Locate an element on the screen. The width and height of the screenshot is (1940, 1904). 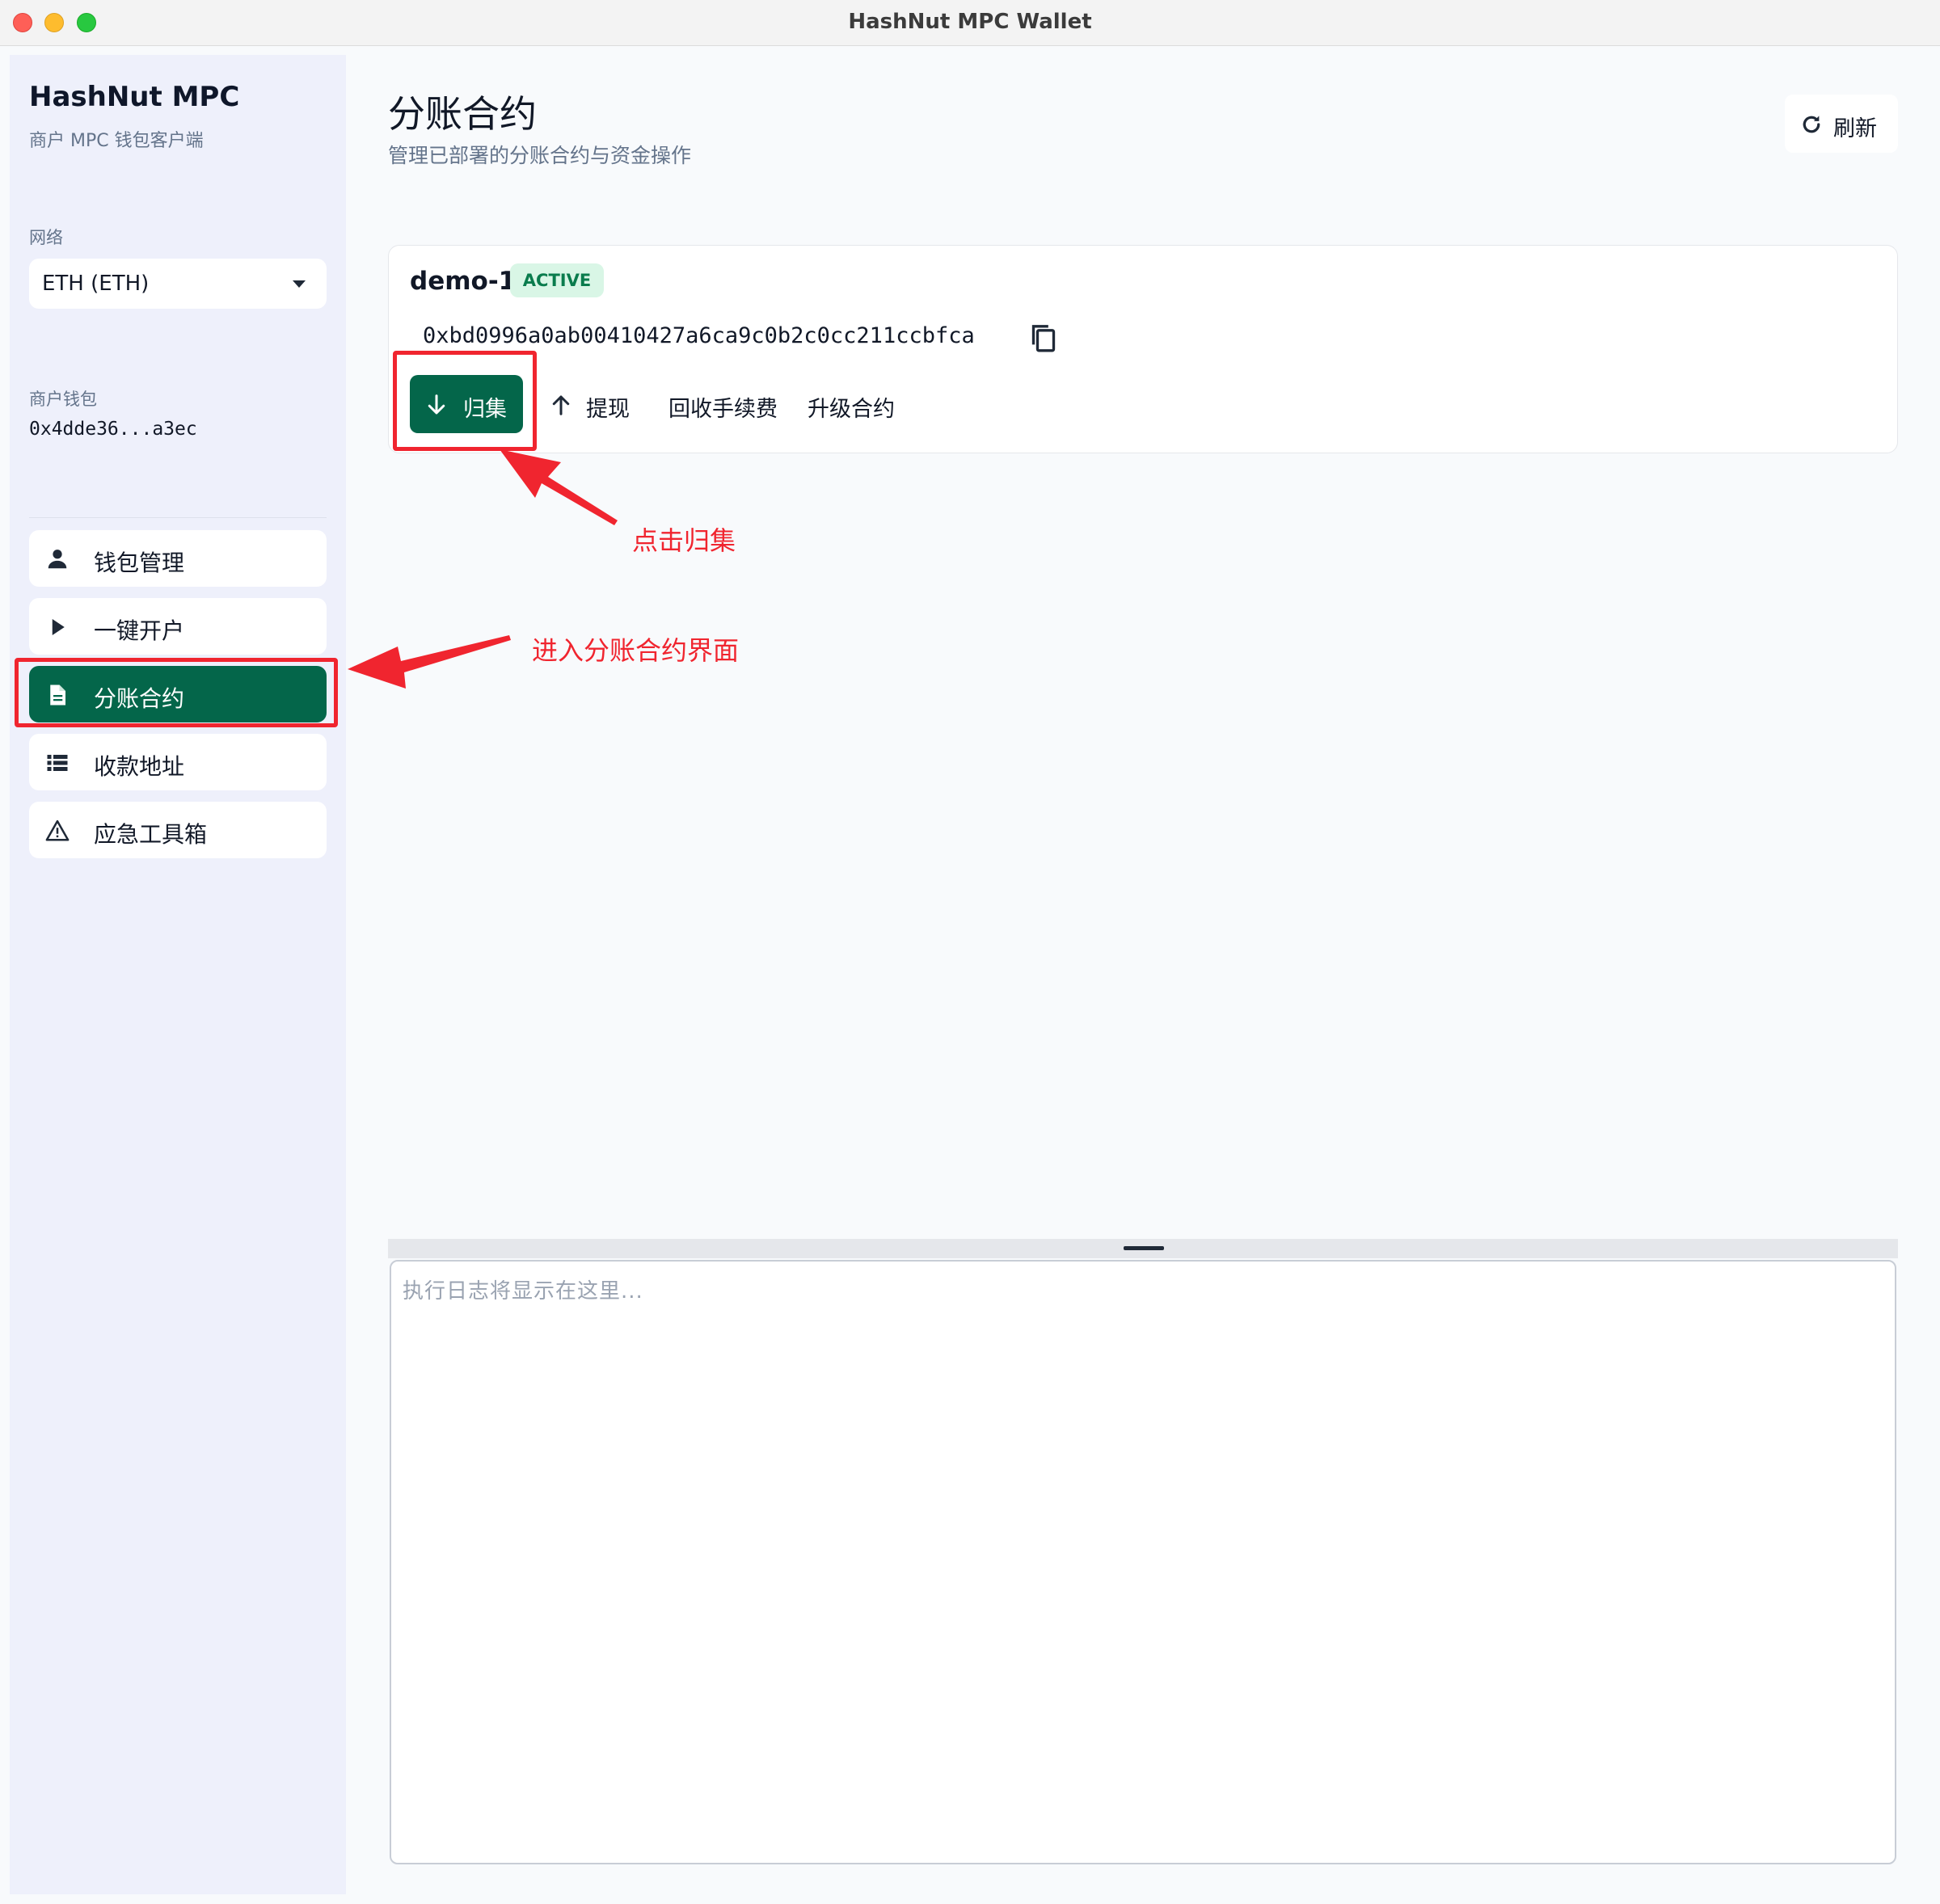
sidebar-item-label: 钱包管理 is located at coordinates (139, 563).